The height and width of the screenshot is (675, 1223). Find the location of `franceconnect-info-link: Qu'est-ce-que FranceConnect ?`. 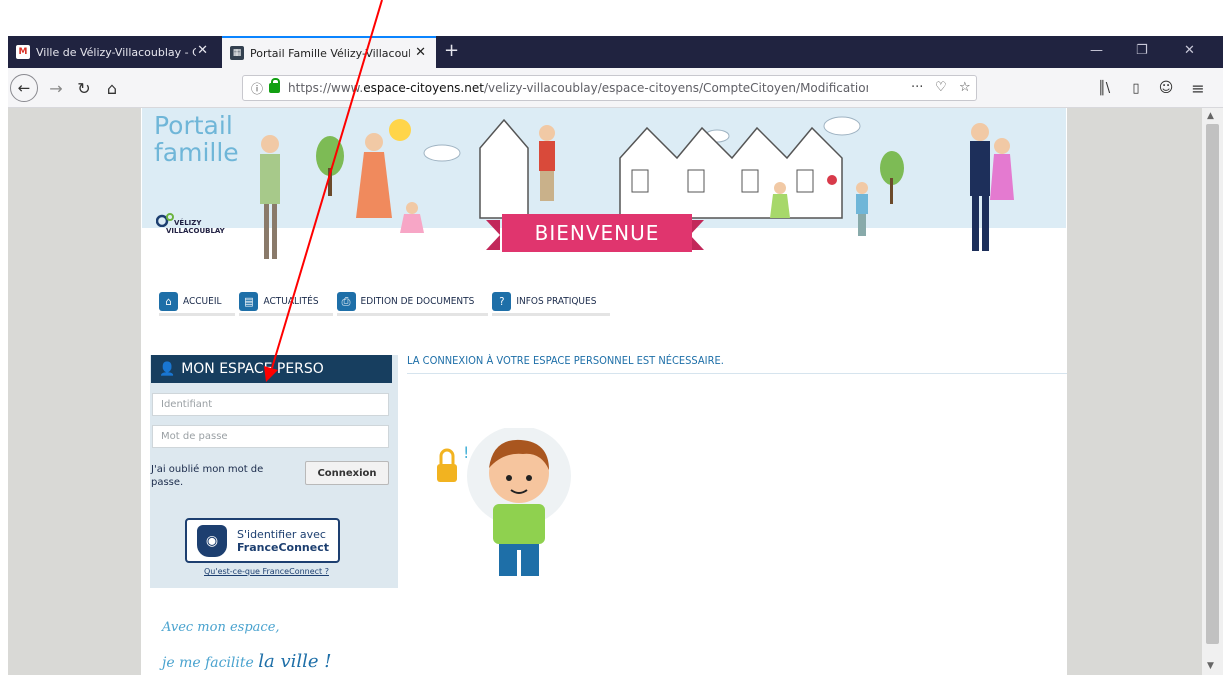

franceconnect-info-link: Qu'est-ce-que FranceConnect ? is located at coordinates (266, 571).